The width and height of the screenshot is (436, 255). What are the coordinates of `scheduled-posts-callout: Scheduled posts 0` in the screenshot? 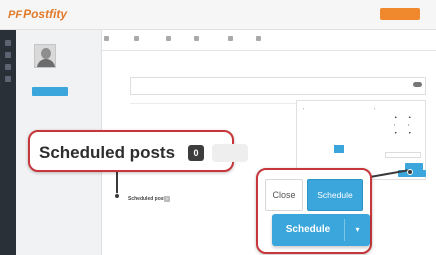 It's located at (138, 151).